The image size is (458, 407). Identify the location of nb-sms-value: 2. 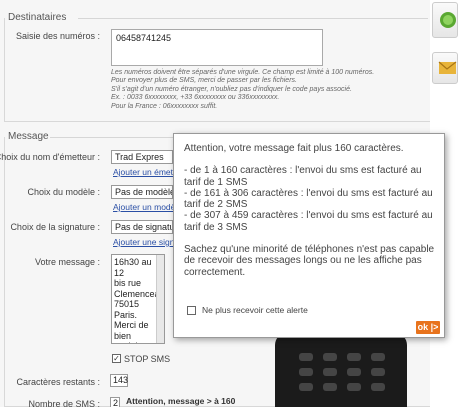
(115, 402).